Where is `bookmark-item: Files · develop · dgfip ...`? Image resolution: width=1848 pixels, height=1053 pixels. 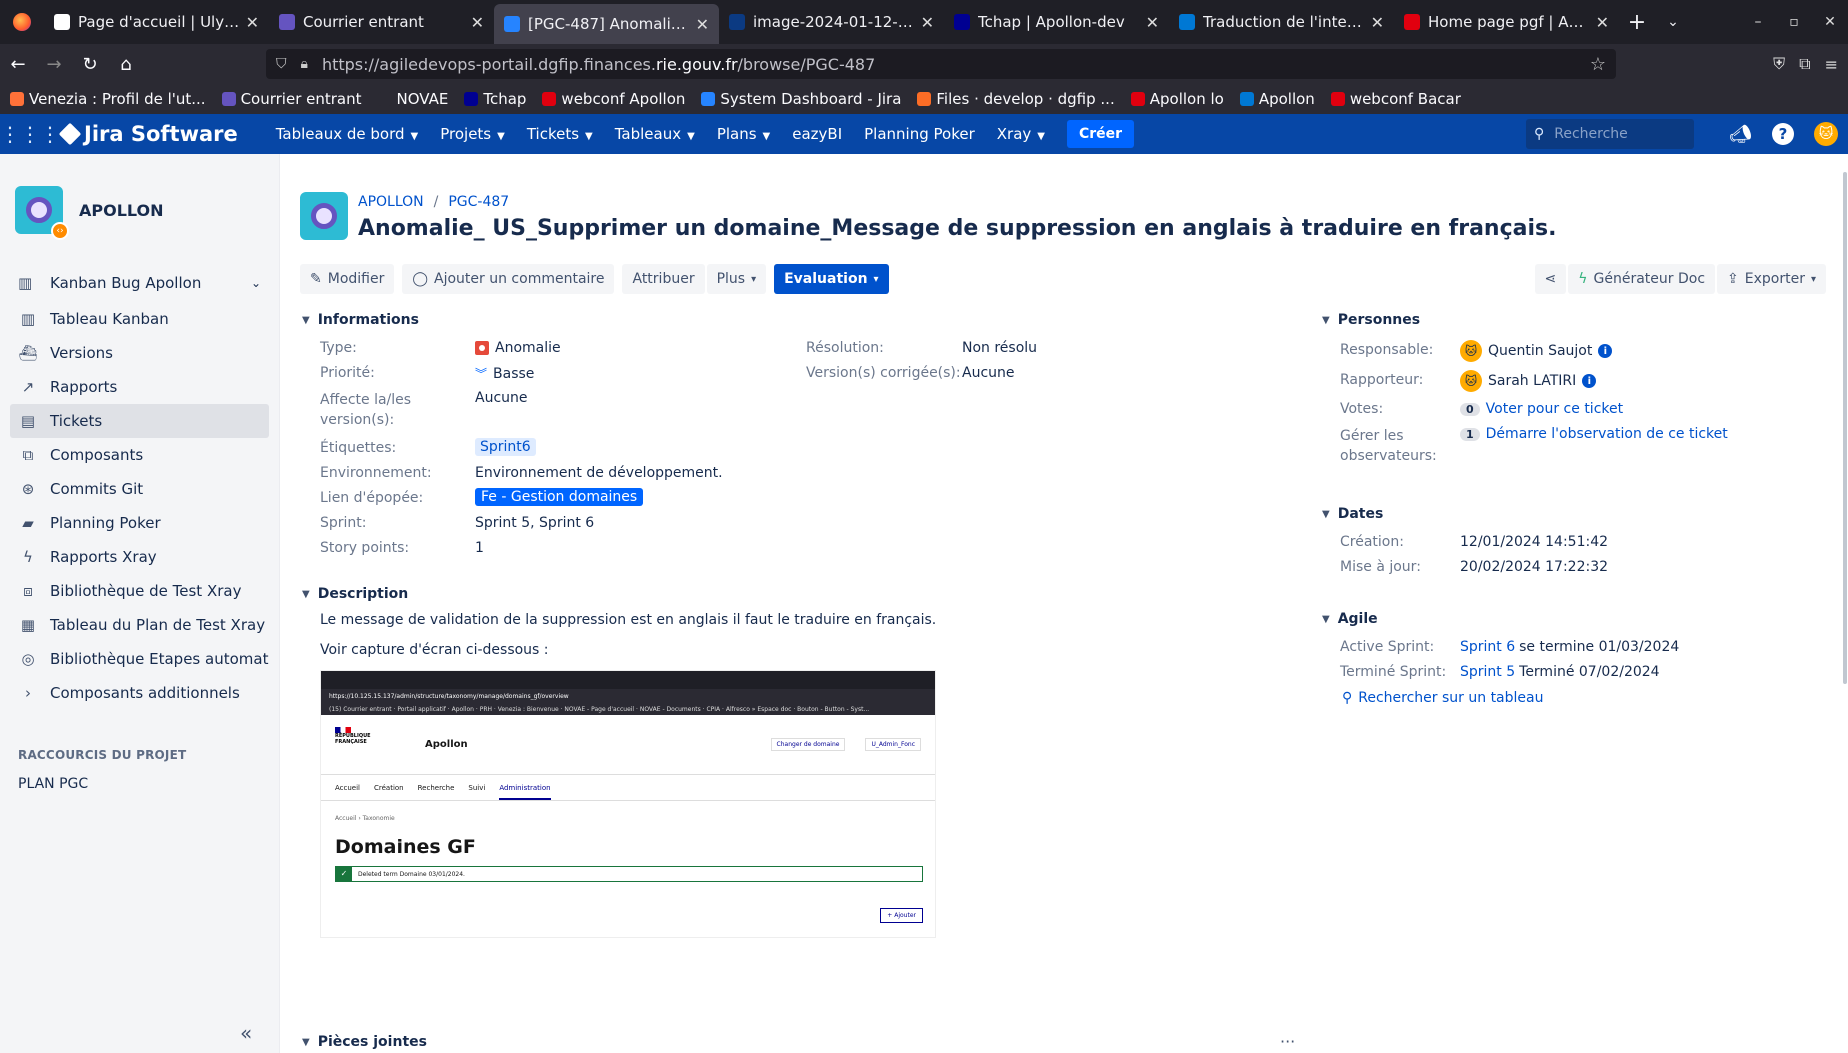 bookmark-item: Files · develop · dgfip ... is located at coordinates (1016, 99).